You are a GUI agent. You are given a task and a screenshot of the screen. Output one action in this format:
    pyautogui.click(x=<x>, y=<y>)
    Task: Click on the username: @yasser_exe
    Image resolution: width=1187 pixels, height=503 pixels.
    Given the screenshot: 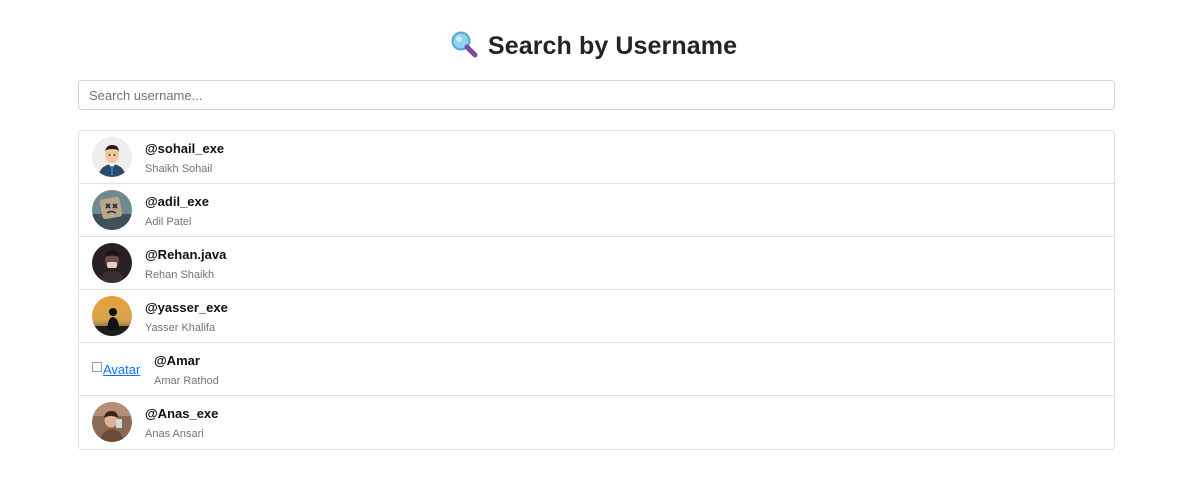 What is the action you would take?
    pyautogui.click(x=186, y=307)
    